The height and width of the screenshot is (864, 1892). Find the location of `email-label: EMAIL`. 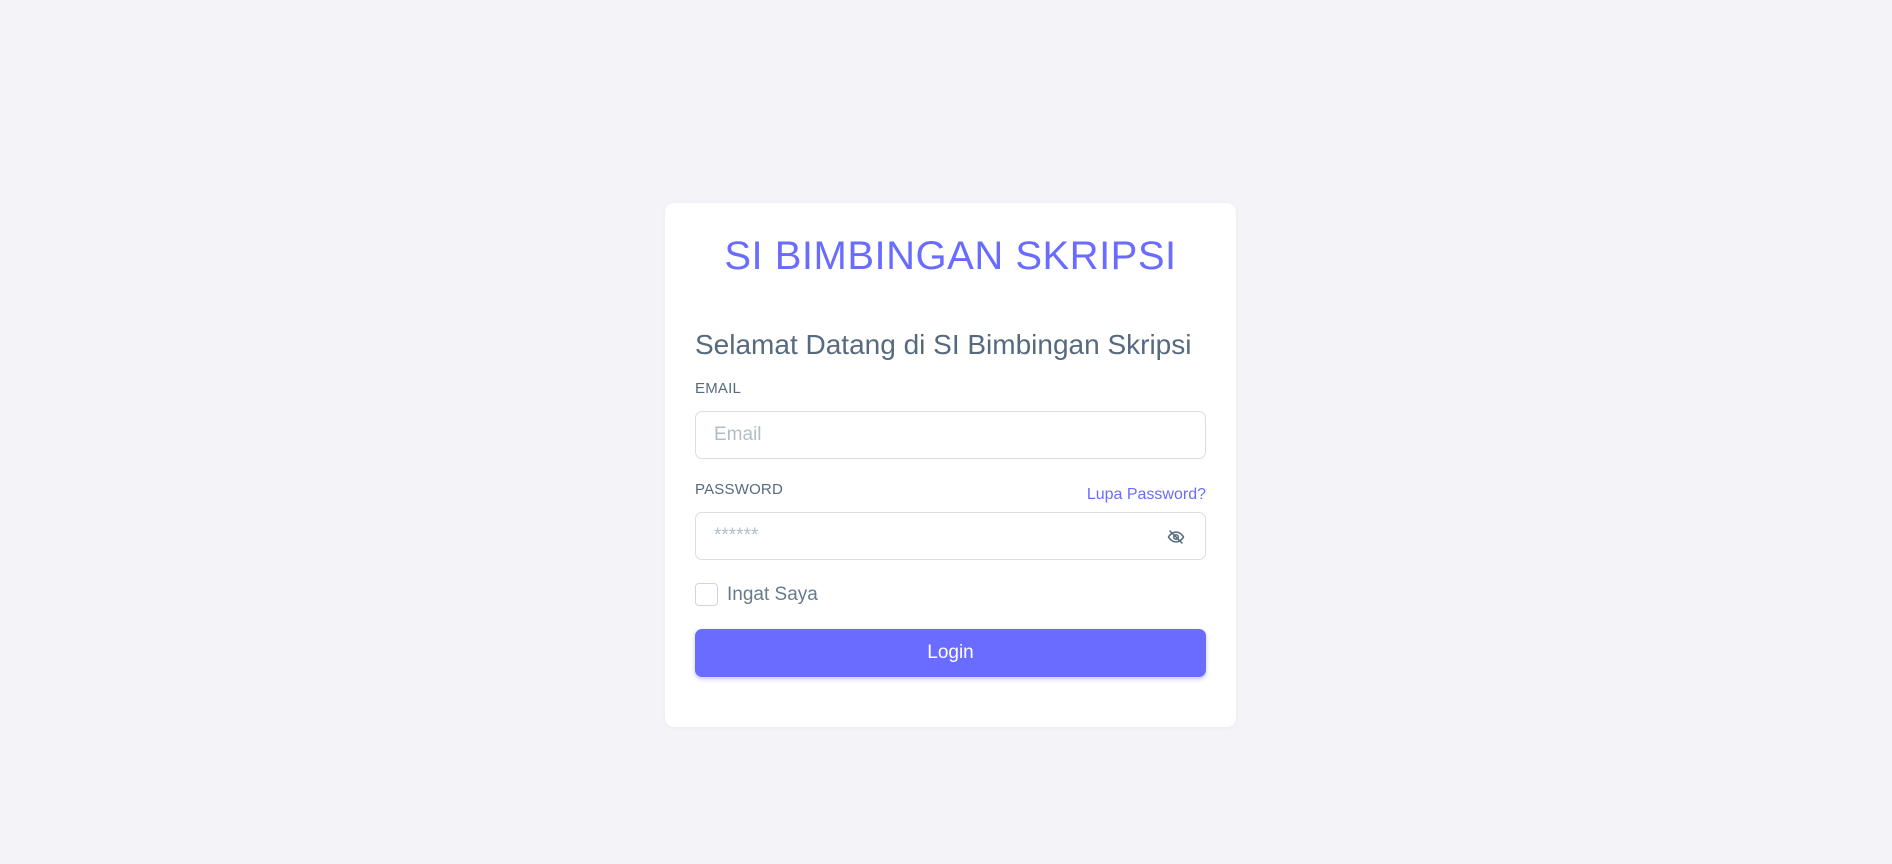

email-label: EMAIL is located at coordinates (718, 388).